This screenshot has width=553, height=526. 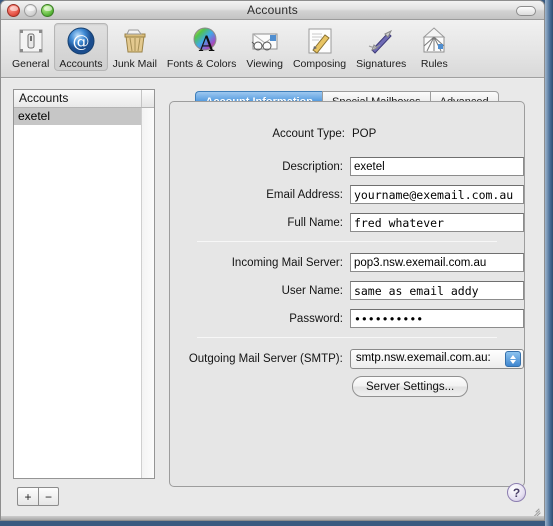 I want to click on viewing-icon, so click(x=264, y=42).